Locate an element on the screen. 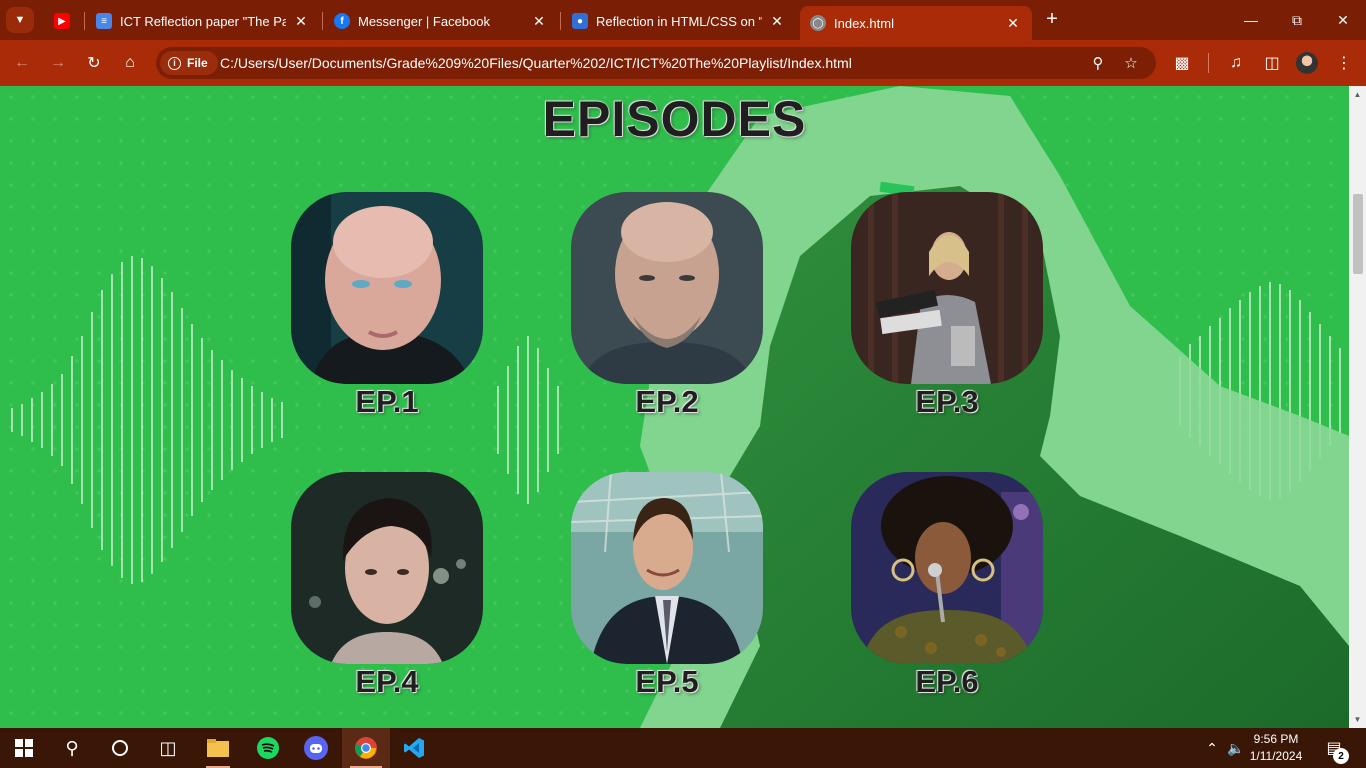 This screenshot has height=768, width=1366. tab-youtube: ▶ is located at coordinates (63, 21).